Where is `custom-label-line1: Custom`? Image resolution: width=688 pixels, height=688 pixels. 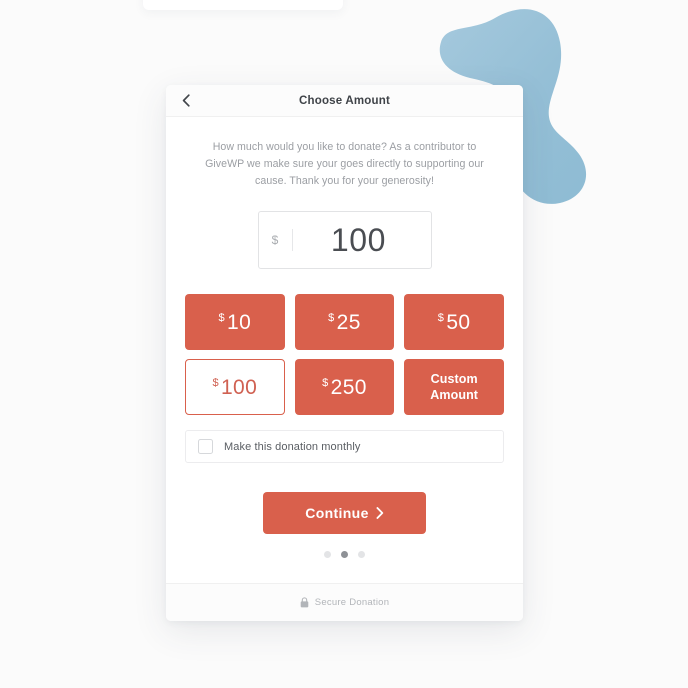
custom-label-line1: Custom is located at coordinates (454, 378).